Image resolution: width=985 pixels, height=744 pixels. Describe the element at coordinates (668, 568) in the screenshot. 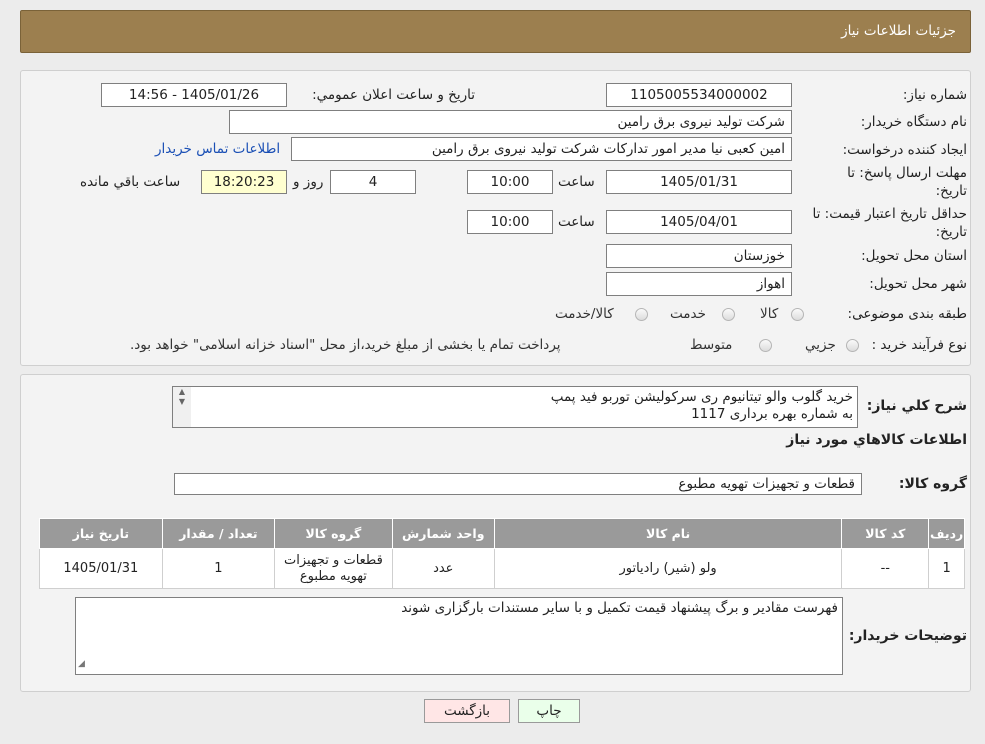

I see `cell-name: ولو (شير) رادياتور` at that location.